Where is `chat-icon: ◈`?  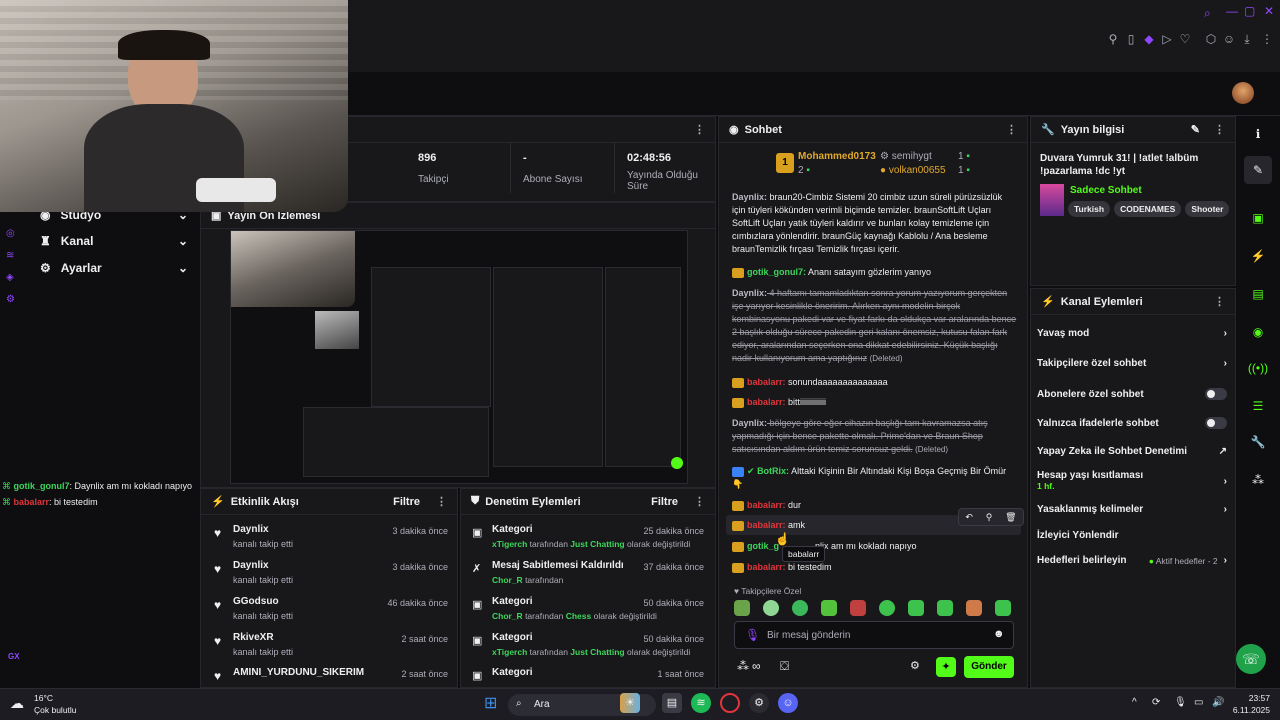
chat-icon: ◈ is located at coordinates (13, 283).